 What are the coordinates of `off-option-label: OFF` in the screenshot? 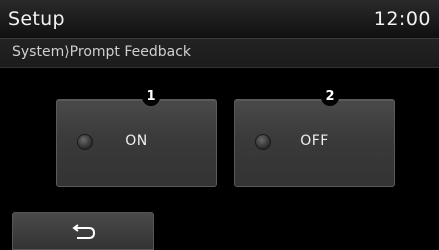 It's located at (314, 141).